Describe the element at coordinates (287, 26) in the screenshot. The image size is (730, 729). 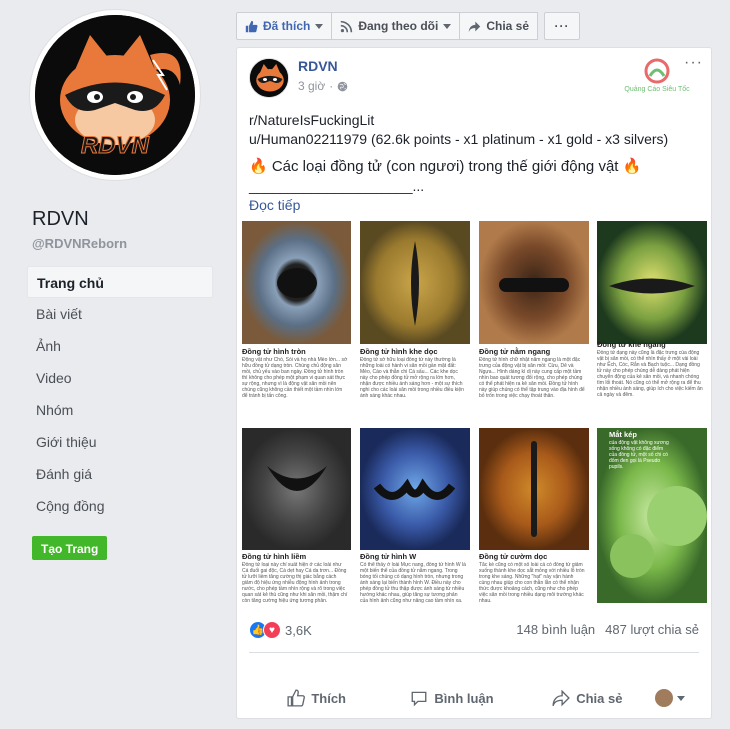
I see `liked-label: Đã thích` at that location.